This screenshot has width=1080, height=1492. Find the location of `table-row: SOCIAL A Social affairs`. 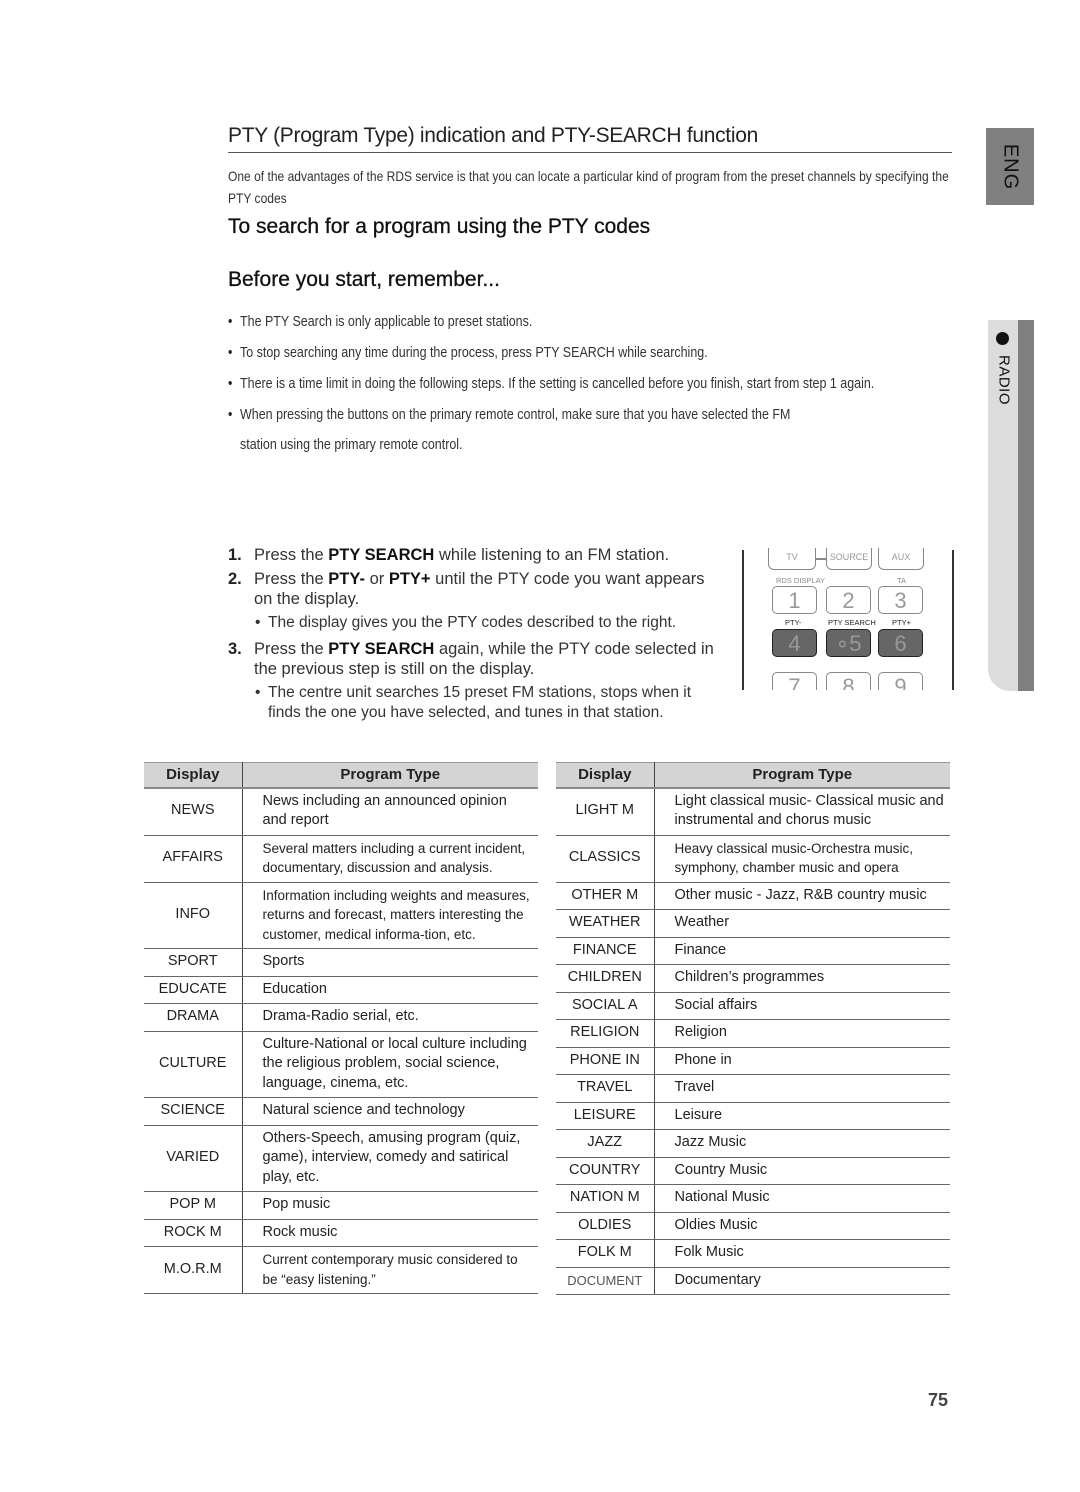

table-row: SOCIAL A Social affairs is located at coordinates (753, 1006).